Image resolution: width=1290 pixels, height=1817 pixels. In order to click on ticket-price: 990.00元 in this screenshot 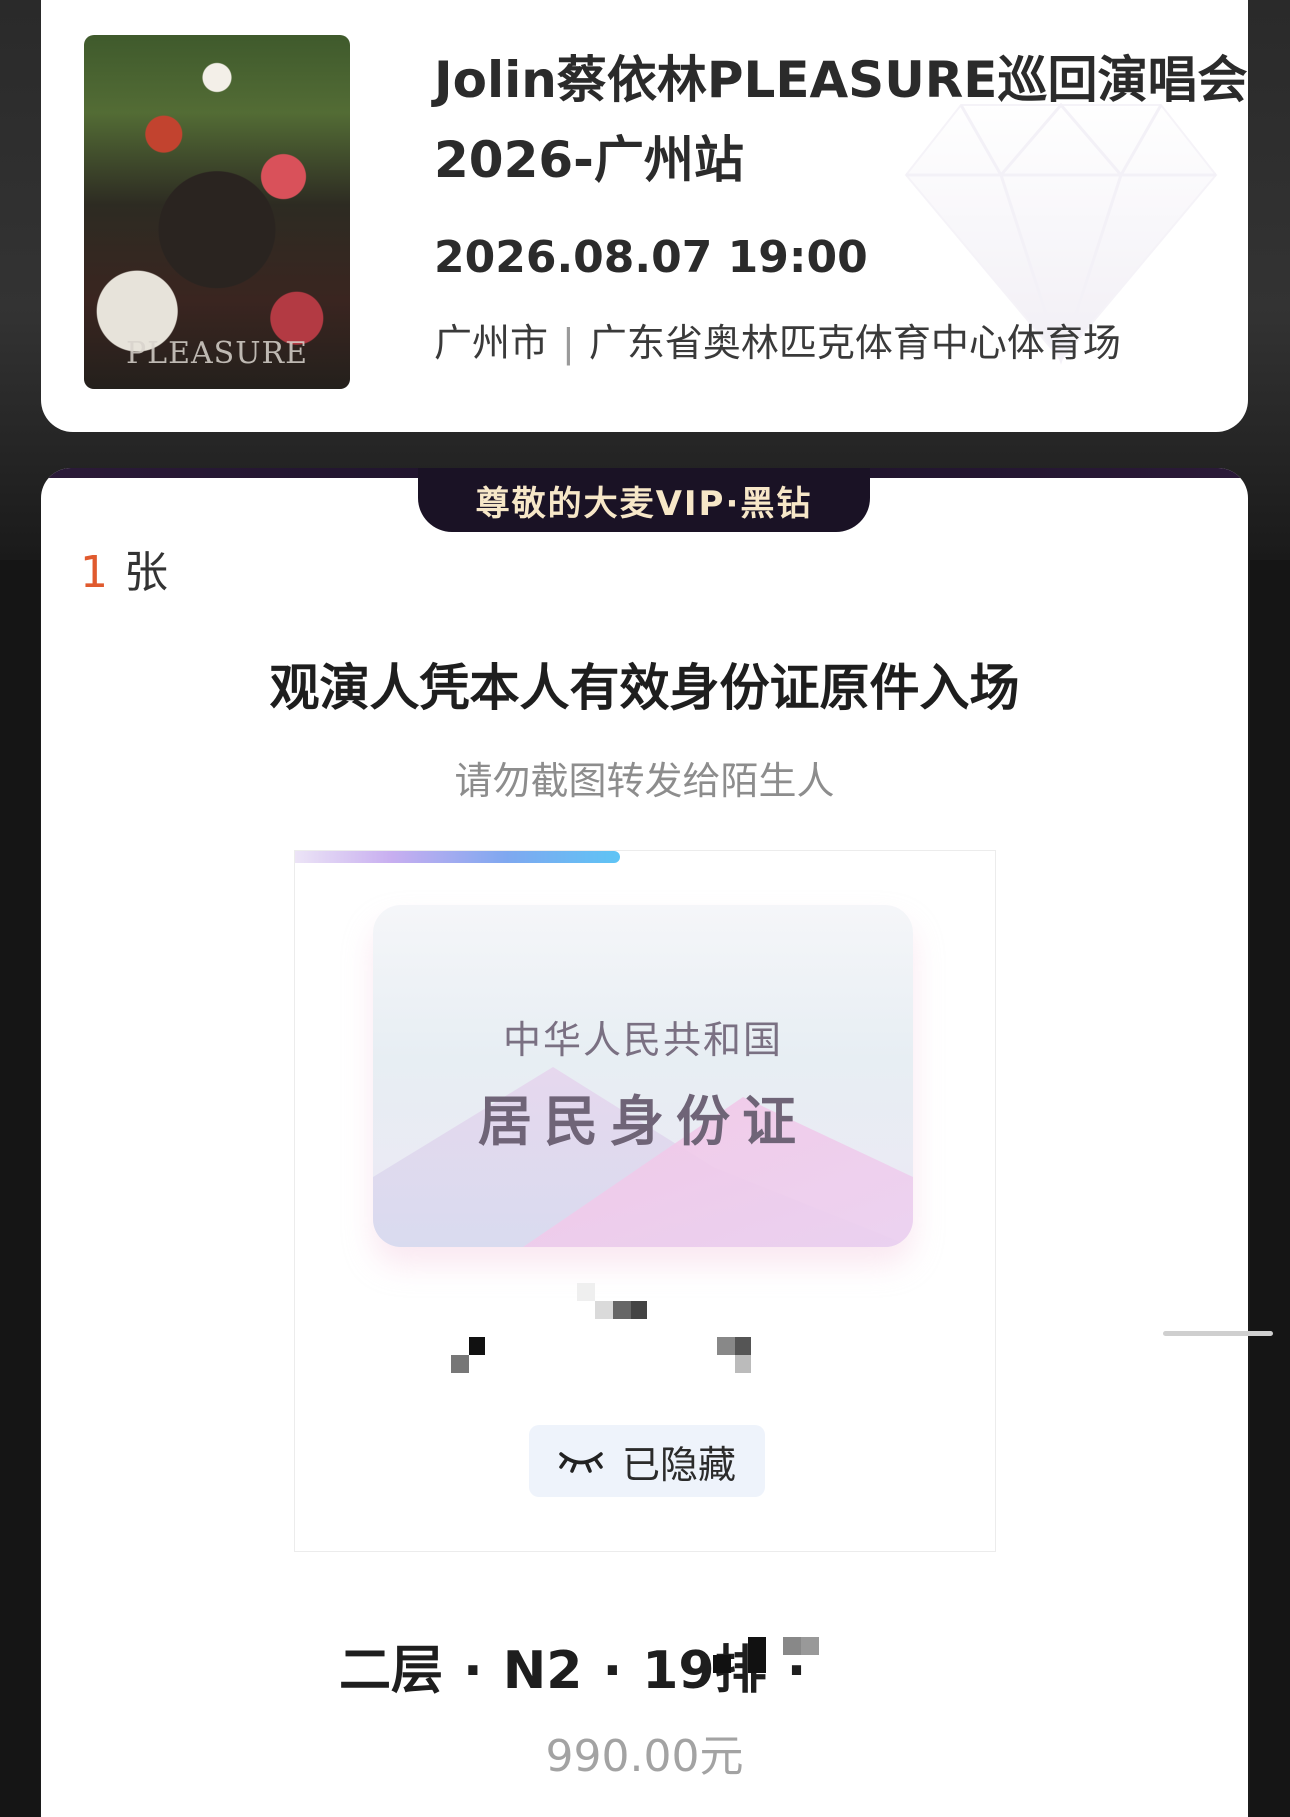, I will do `click(644, 1756)`.